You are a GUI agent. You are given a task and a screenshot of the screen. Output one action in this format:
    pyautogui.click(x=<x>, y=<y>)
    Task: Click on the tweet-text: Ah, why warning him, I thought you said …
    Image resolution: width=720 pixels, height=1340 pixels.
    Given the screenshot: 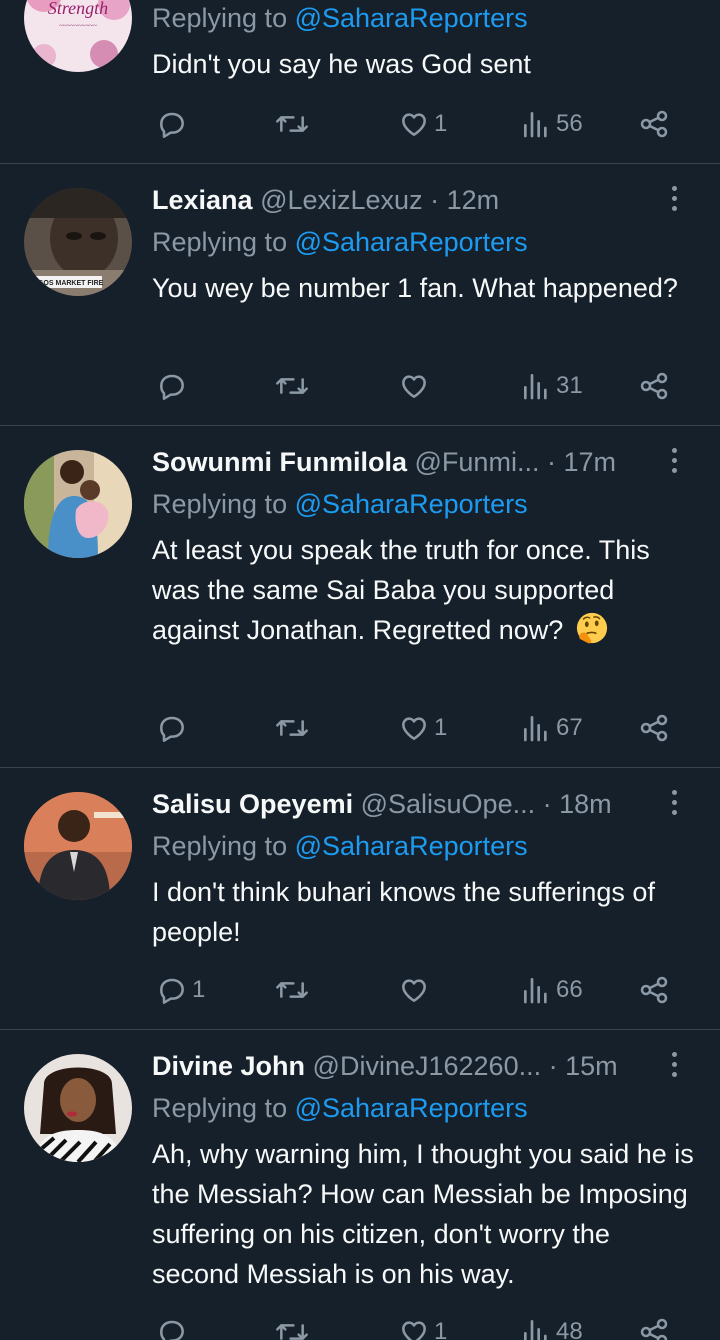 What is the action you would take?
    pyautogui.click(x=423, y=1214)
    